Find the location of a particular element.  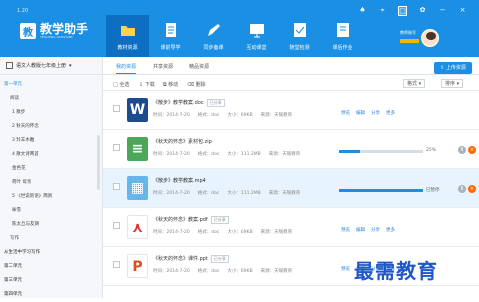

location-icon: ⌖ is located at coordinates (382, 11).